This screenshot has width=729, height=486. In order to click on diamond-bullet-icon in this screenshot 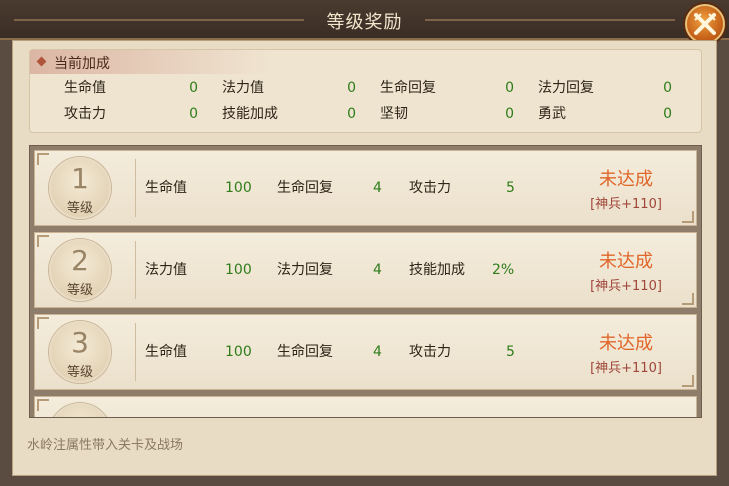, I will do `click(41, 61)`.